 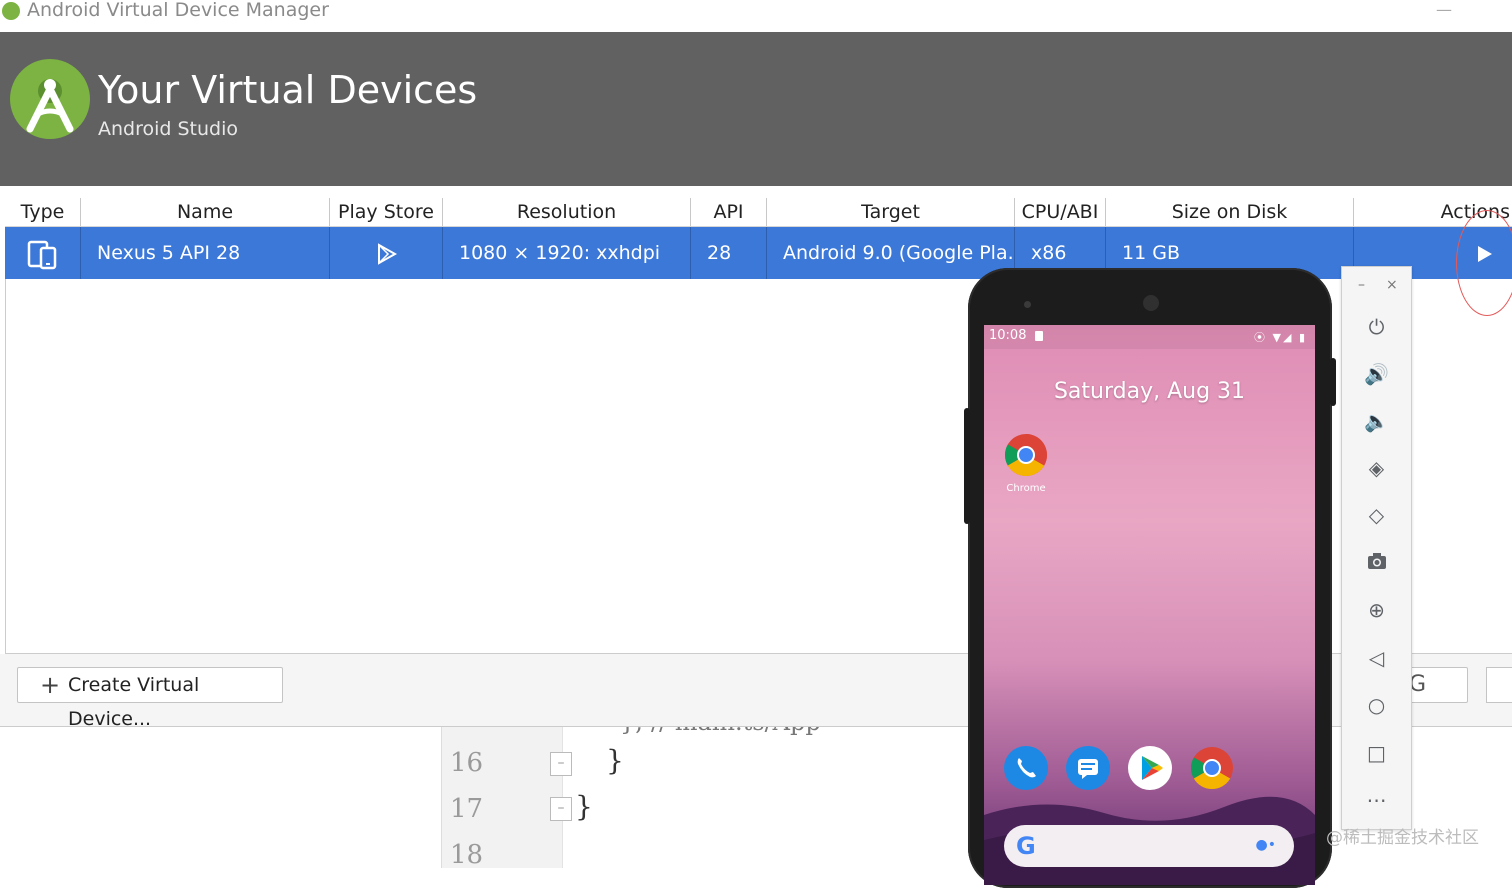 I want to click on messages-icon, so click(x=1088, y=768).